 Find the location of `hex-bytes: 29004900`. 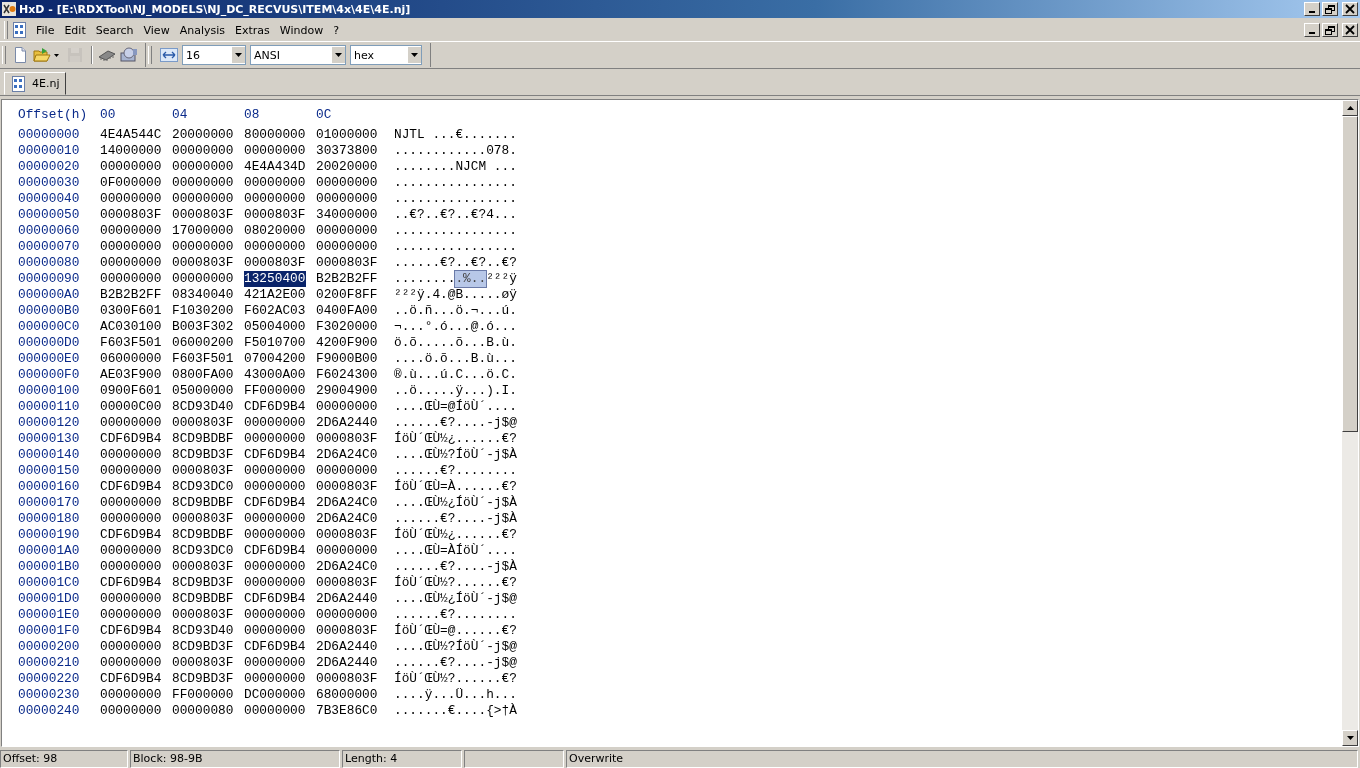

hex-bytes: 29004900 is located at coordinates (347, 391).